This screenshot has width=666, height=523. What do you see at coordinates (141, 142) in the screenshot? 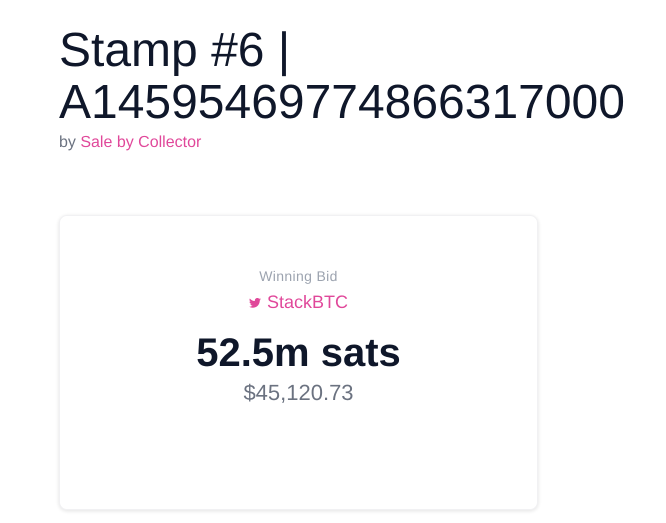
I see `seller-link: Sale by Collector` at bounding box center [141, 142].